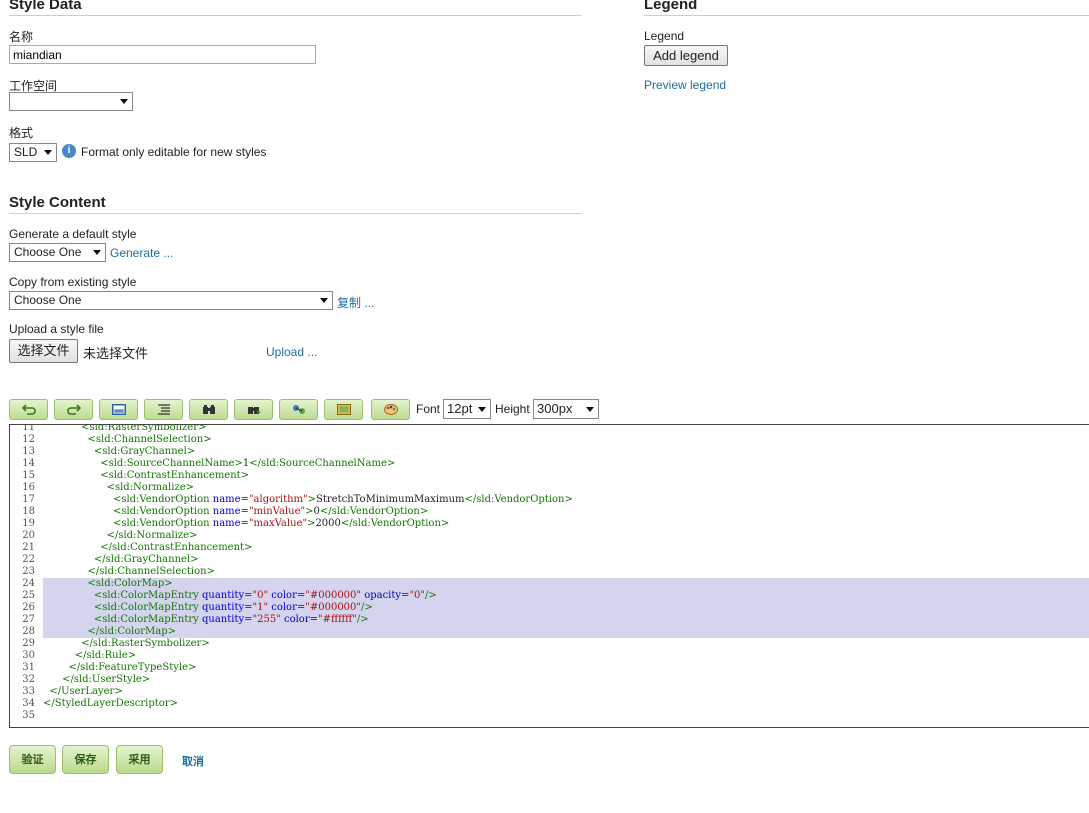 Image resolution: width=1089 pixels, height=813 pixels. What do you see at coordinates (28, 619) in the screenshot?
I see `line-number: 27` at bounding box center [28, 619].